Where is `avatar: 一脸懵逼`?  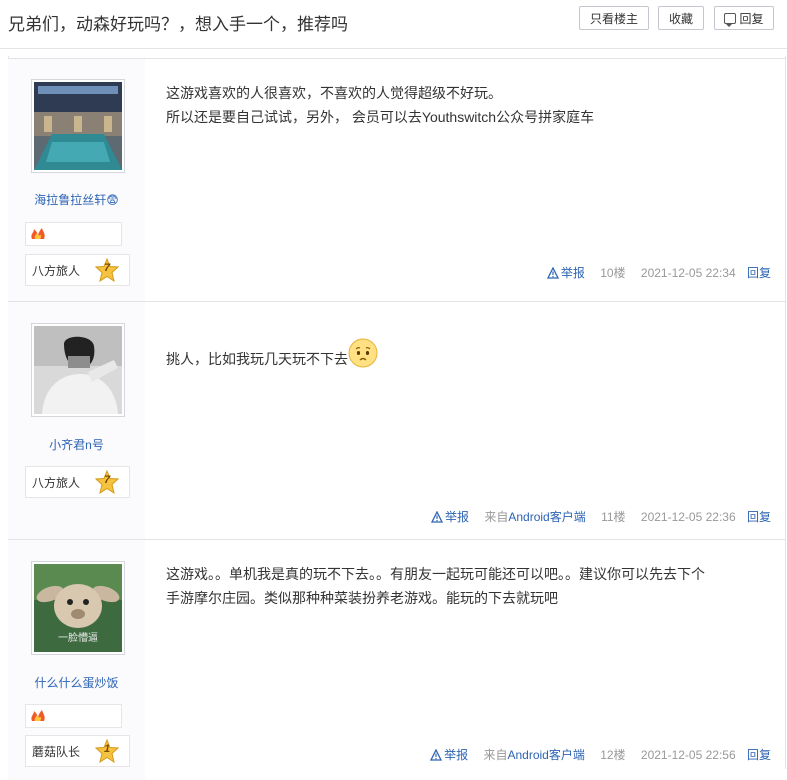 avatar: 一脸懵逼 is located at coordinates (78, 608).